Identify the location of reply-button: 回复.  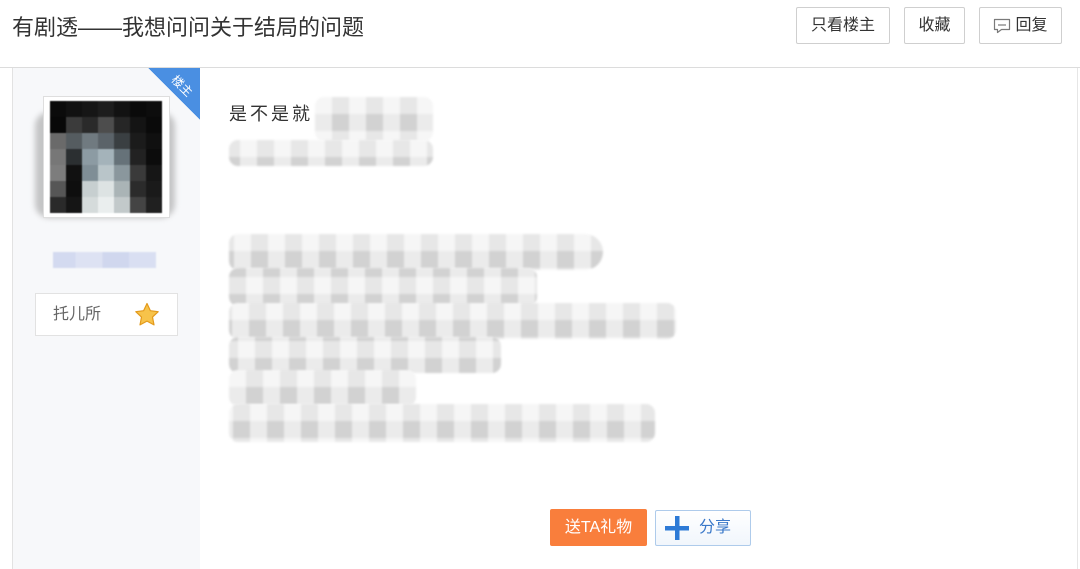
(1020, 25).